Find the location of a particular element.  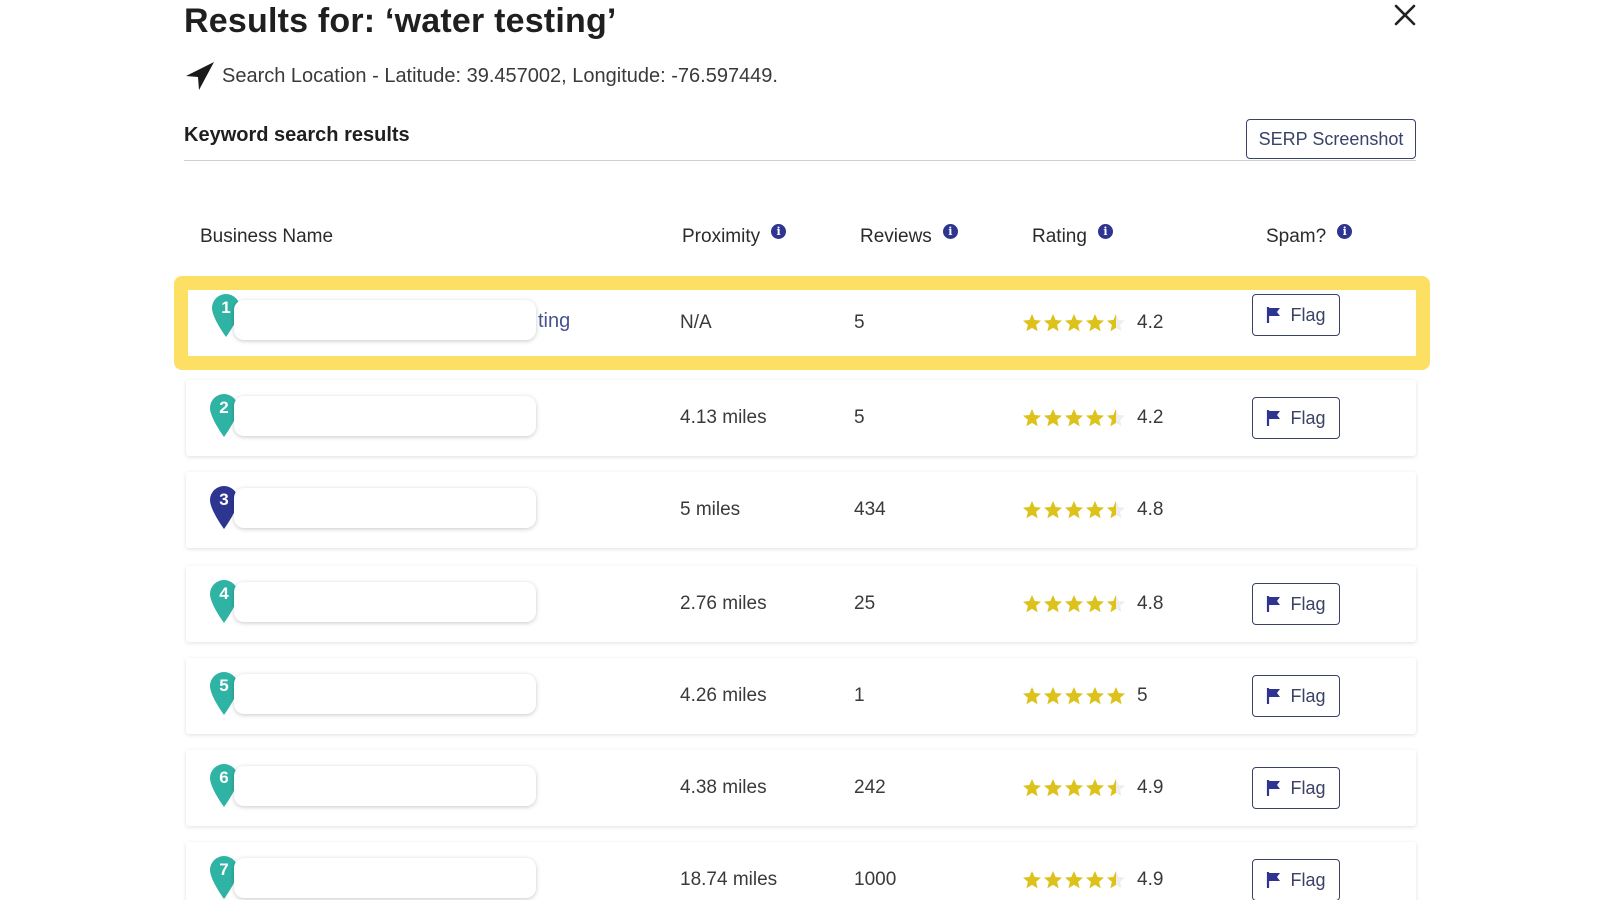

proximity-value: 4.38 miles is located at coordinates (723, 787).